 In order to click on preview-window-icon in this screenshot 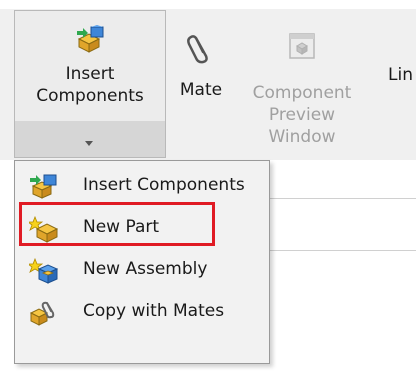, I will do `click(302, 46)`.